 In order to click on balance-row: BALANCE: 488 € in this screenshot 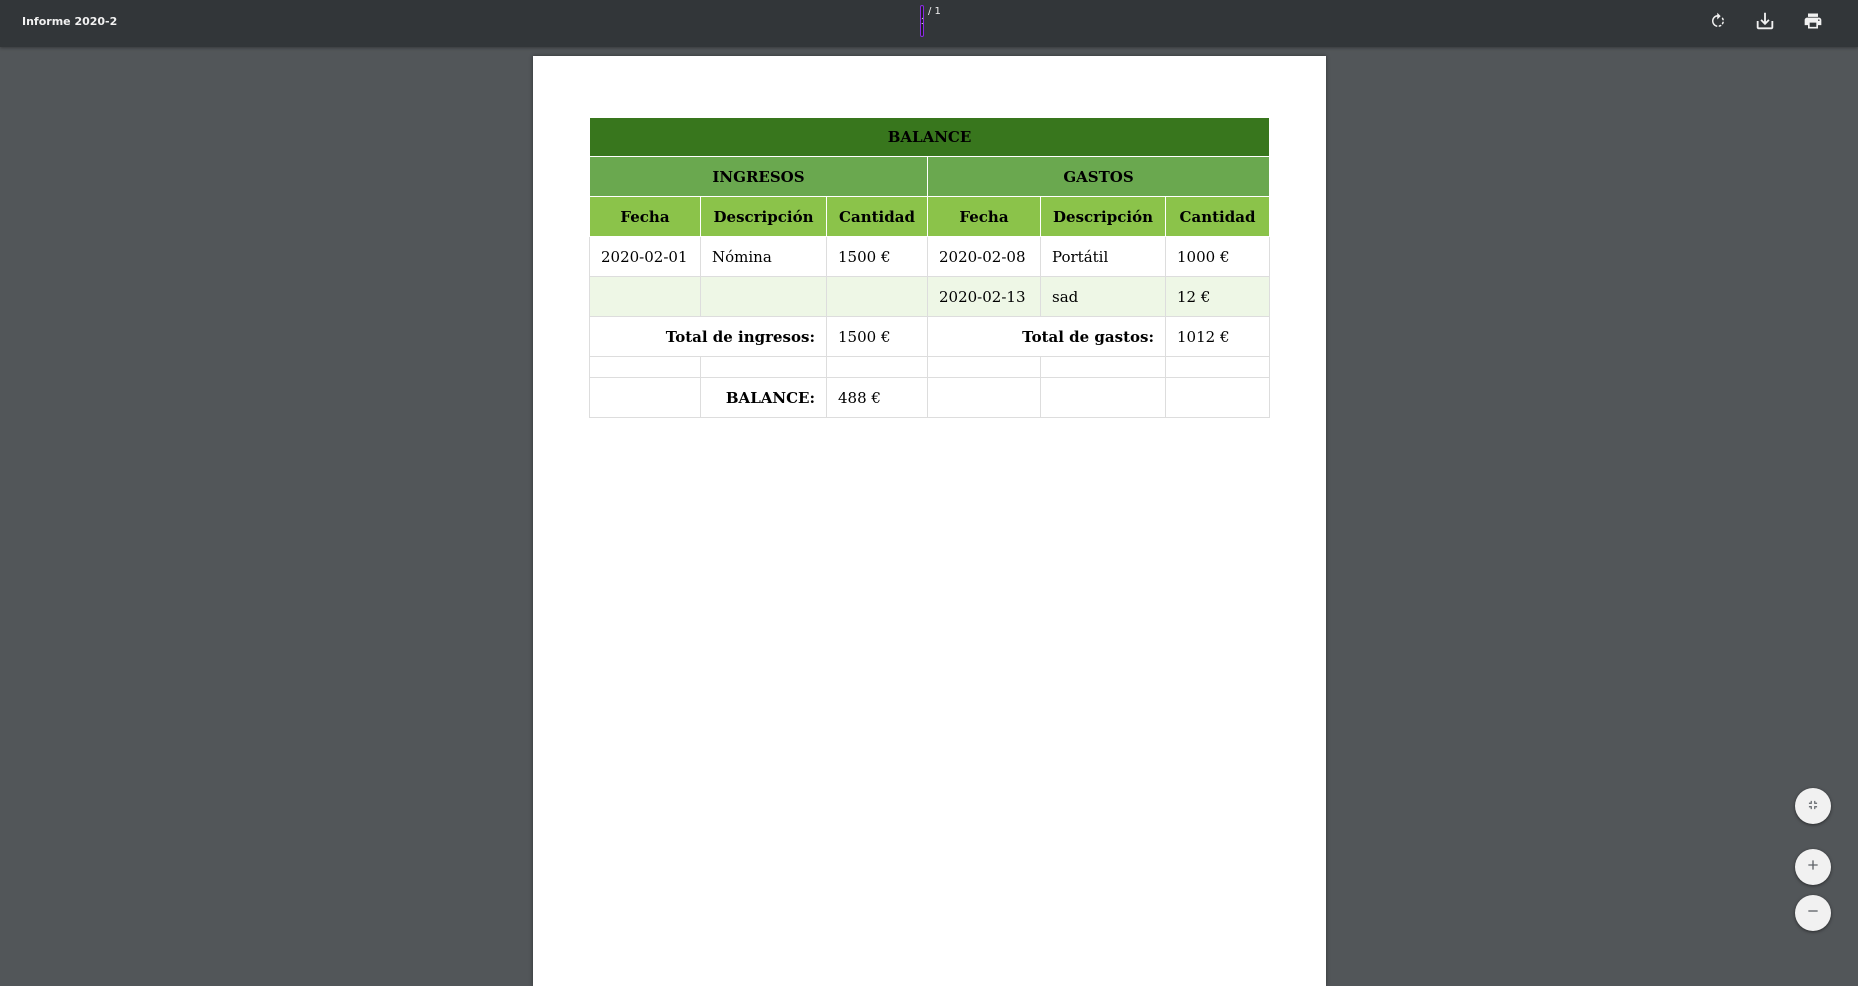, I will do `click(929, 397)`.